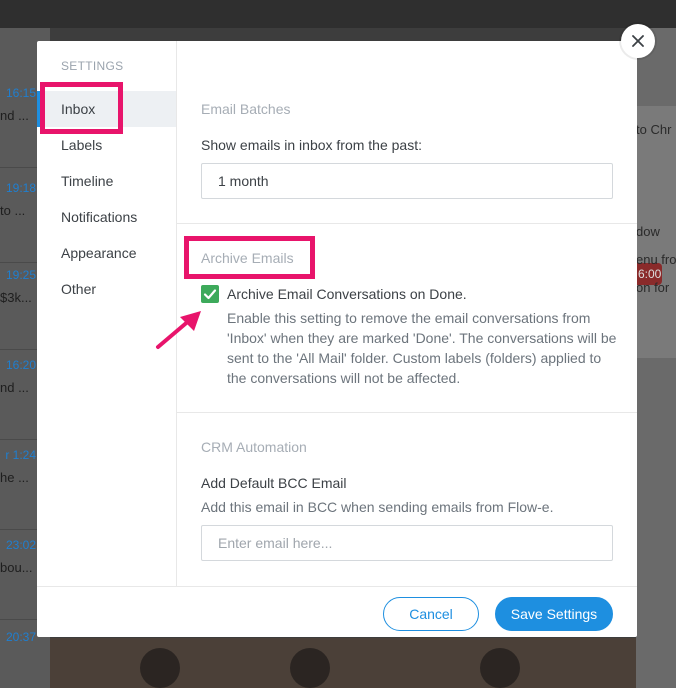 The image size is (676, 688). Describe the element at coordinates (337, 611) in the screenshot. I see `modal-footer: Cancel Save Settings` at that location.